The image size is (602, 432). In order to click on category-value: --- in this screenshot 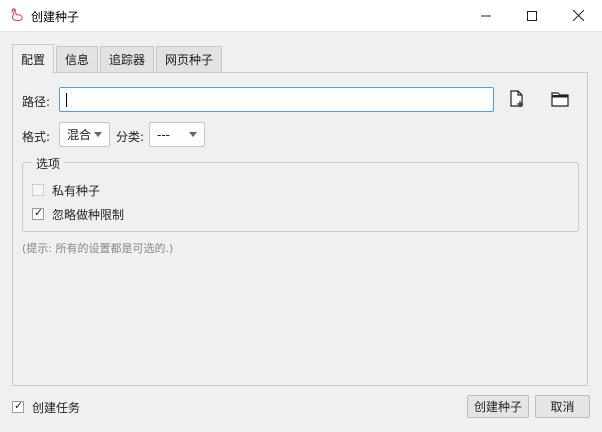, I will do `click(163, 134)`.